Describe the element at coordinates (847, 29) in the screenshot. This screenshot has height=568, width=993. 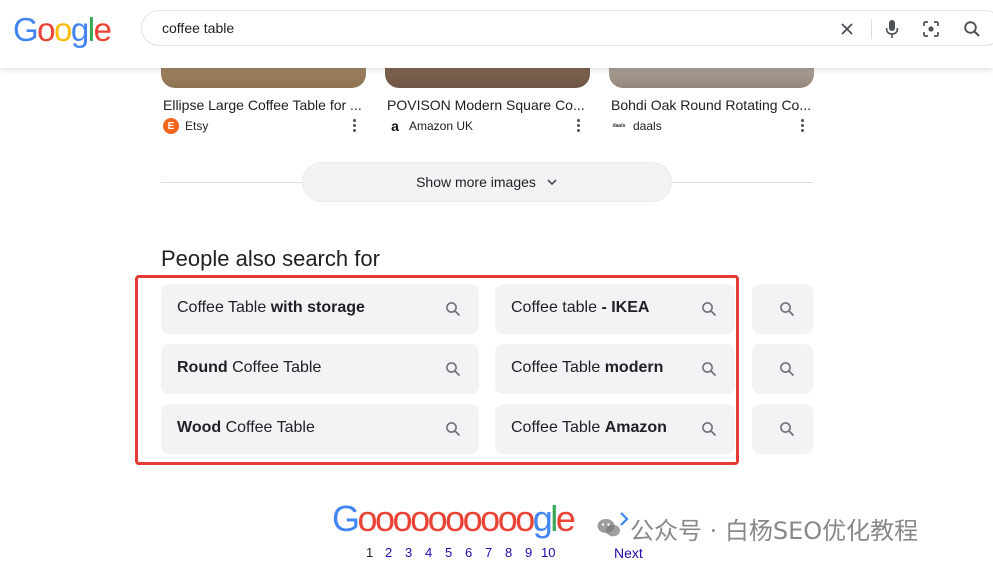
I see `clear-icon` at that location.